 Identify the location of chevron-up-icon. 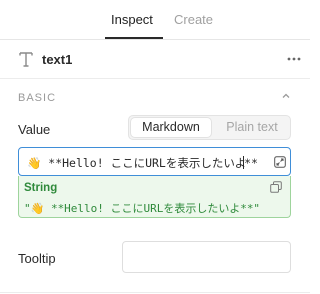
(286, 96).